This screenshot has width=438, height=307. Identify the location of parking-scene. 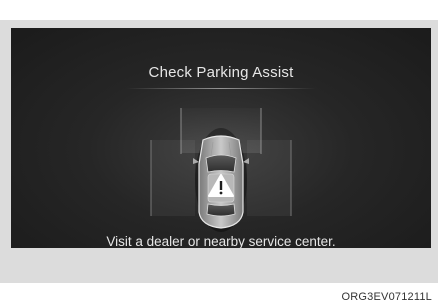
(221, 170).